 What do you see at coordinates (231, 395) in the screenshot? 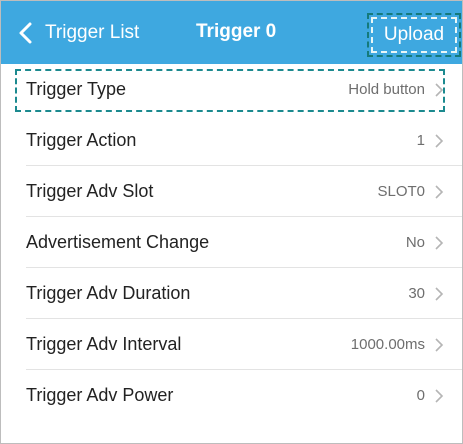
I see `row-trigger-adv-power: Trigger Adv Power 0` at bounding box center [231, 395].